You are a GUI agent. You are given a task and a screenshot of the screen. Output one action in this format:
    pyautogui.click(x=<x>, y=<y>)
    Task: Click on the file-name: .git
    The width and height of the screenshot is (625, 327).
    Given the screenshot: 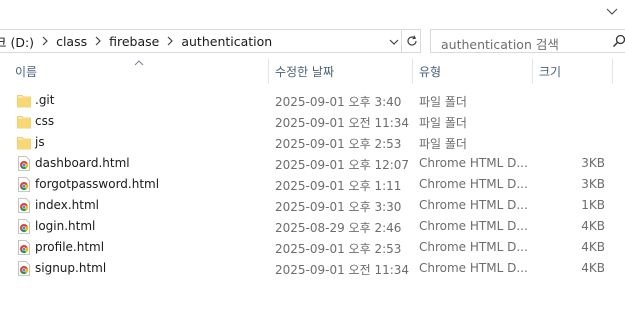 What is the action you would take?
    pyautogui.click(x=45, y=100)
    